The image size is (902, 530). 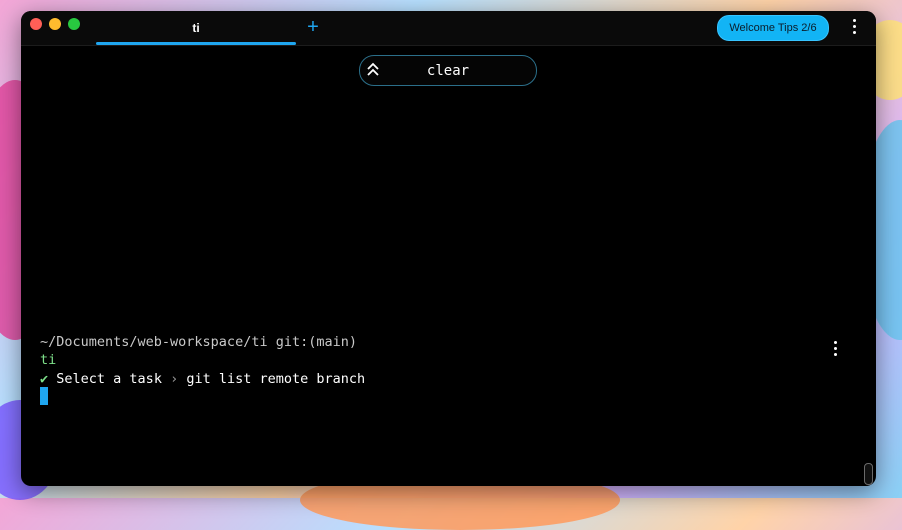 I want to click on task-selection-line: ✔ Select a task › git list remote branch, so click(x=202, y=379).